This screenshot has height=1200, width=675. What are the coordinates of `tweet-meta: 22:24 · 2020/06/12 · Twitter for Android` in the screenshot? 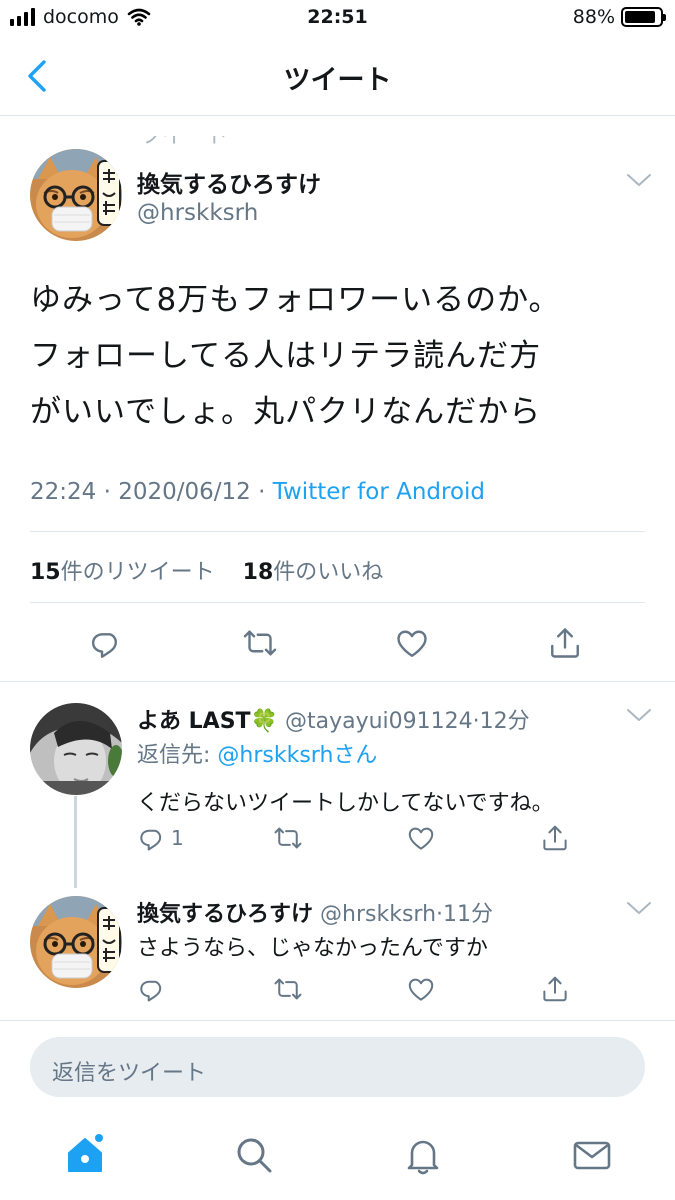 It's located at (257, 492).